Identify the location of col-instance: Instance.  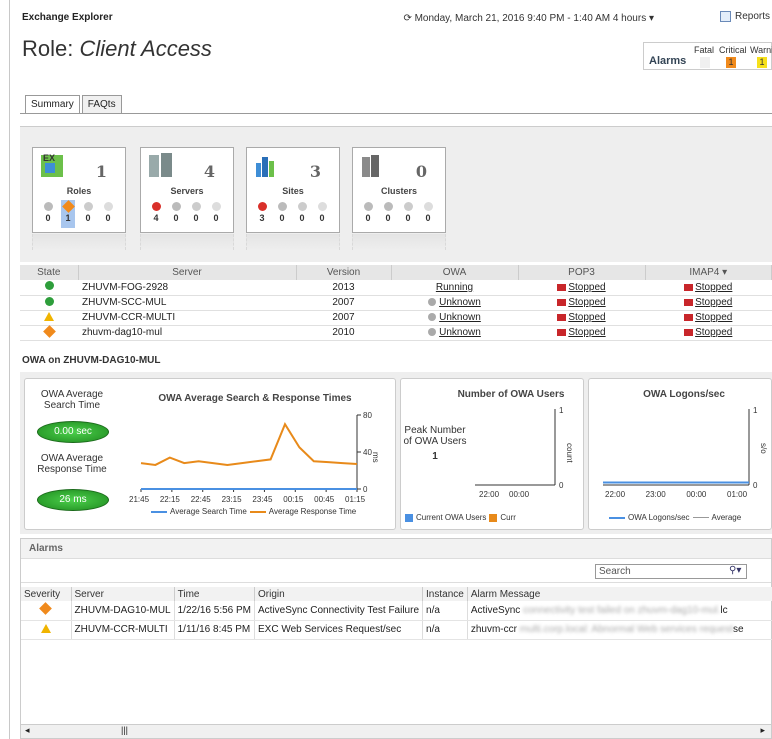
(445, 594).